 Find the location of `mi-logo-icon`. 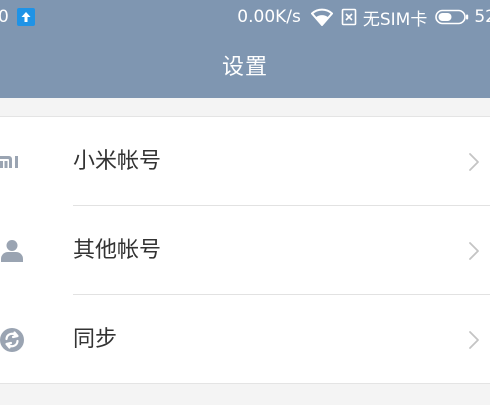

mi-logo-icon is located at coordinates (15, 161).